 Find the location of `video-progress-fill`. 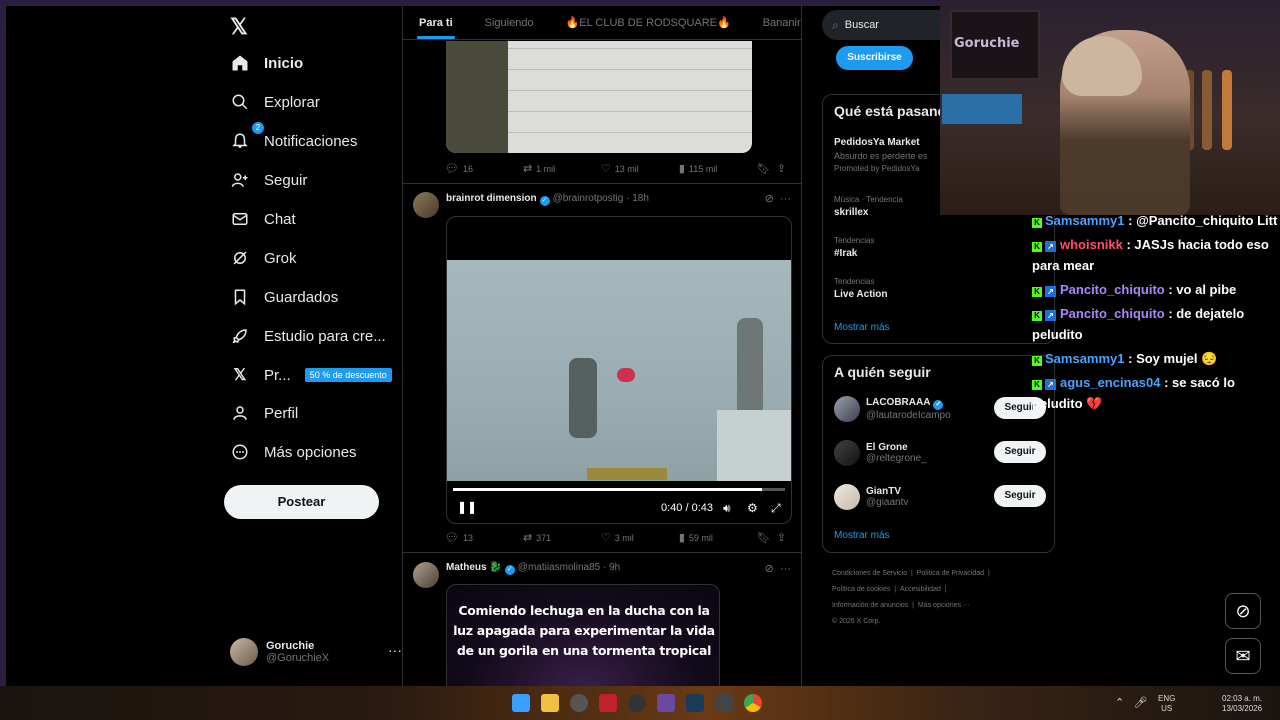

video-progress-fill is located at coordinates (607, 489).